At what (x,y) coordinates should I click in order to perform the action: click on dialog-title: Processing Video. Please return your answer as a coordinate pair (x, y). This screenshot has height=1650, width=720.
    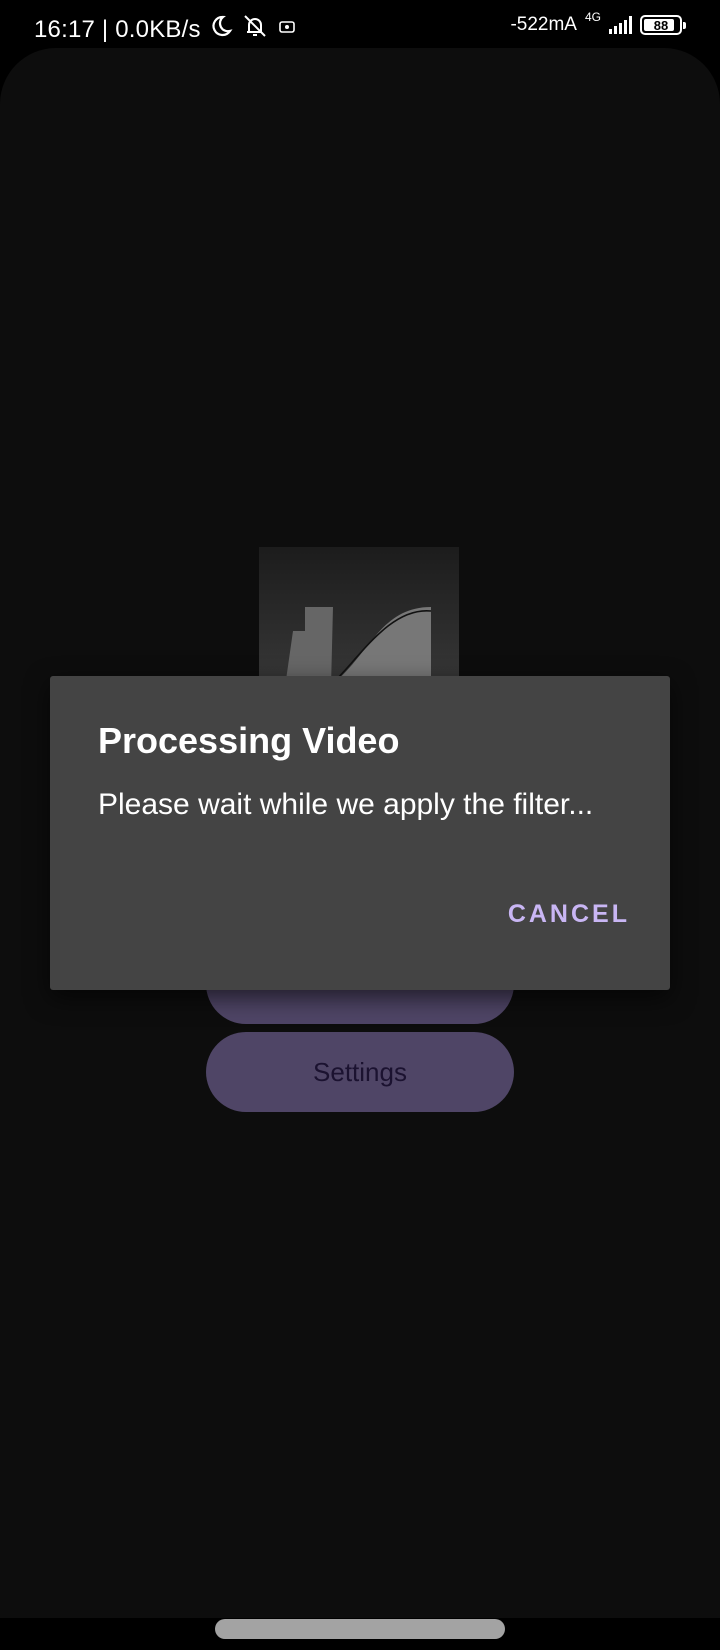
    Looking at the image, I should click on (249, 740).